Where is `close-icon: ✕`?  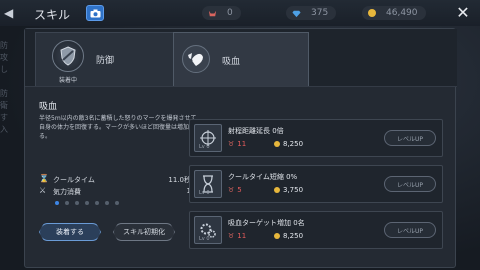
close-icon: ✕ is located at coordinates (463, 13).